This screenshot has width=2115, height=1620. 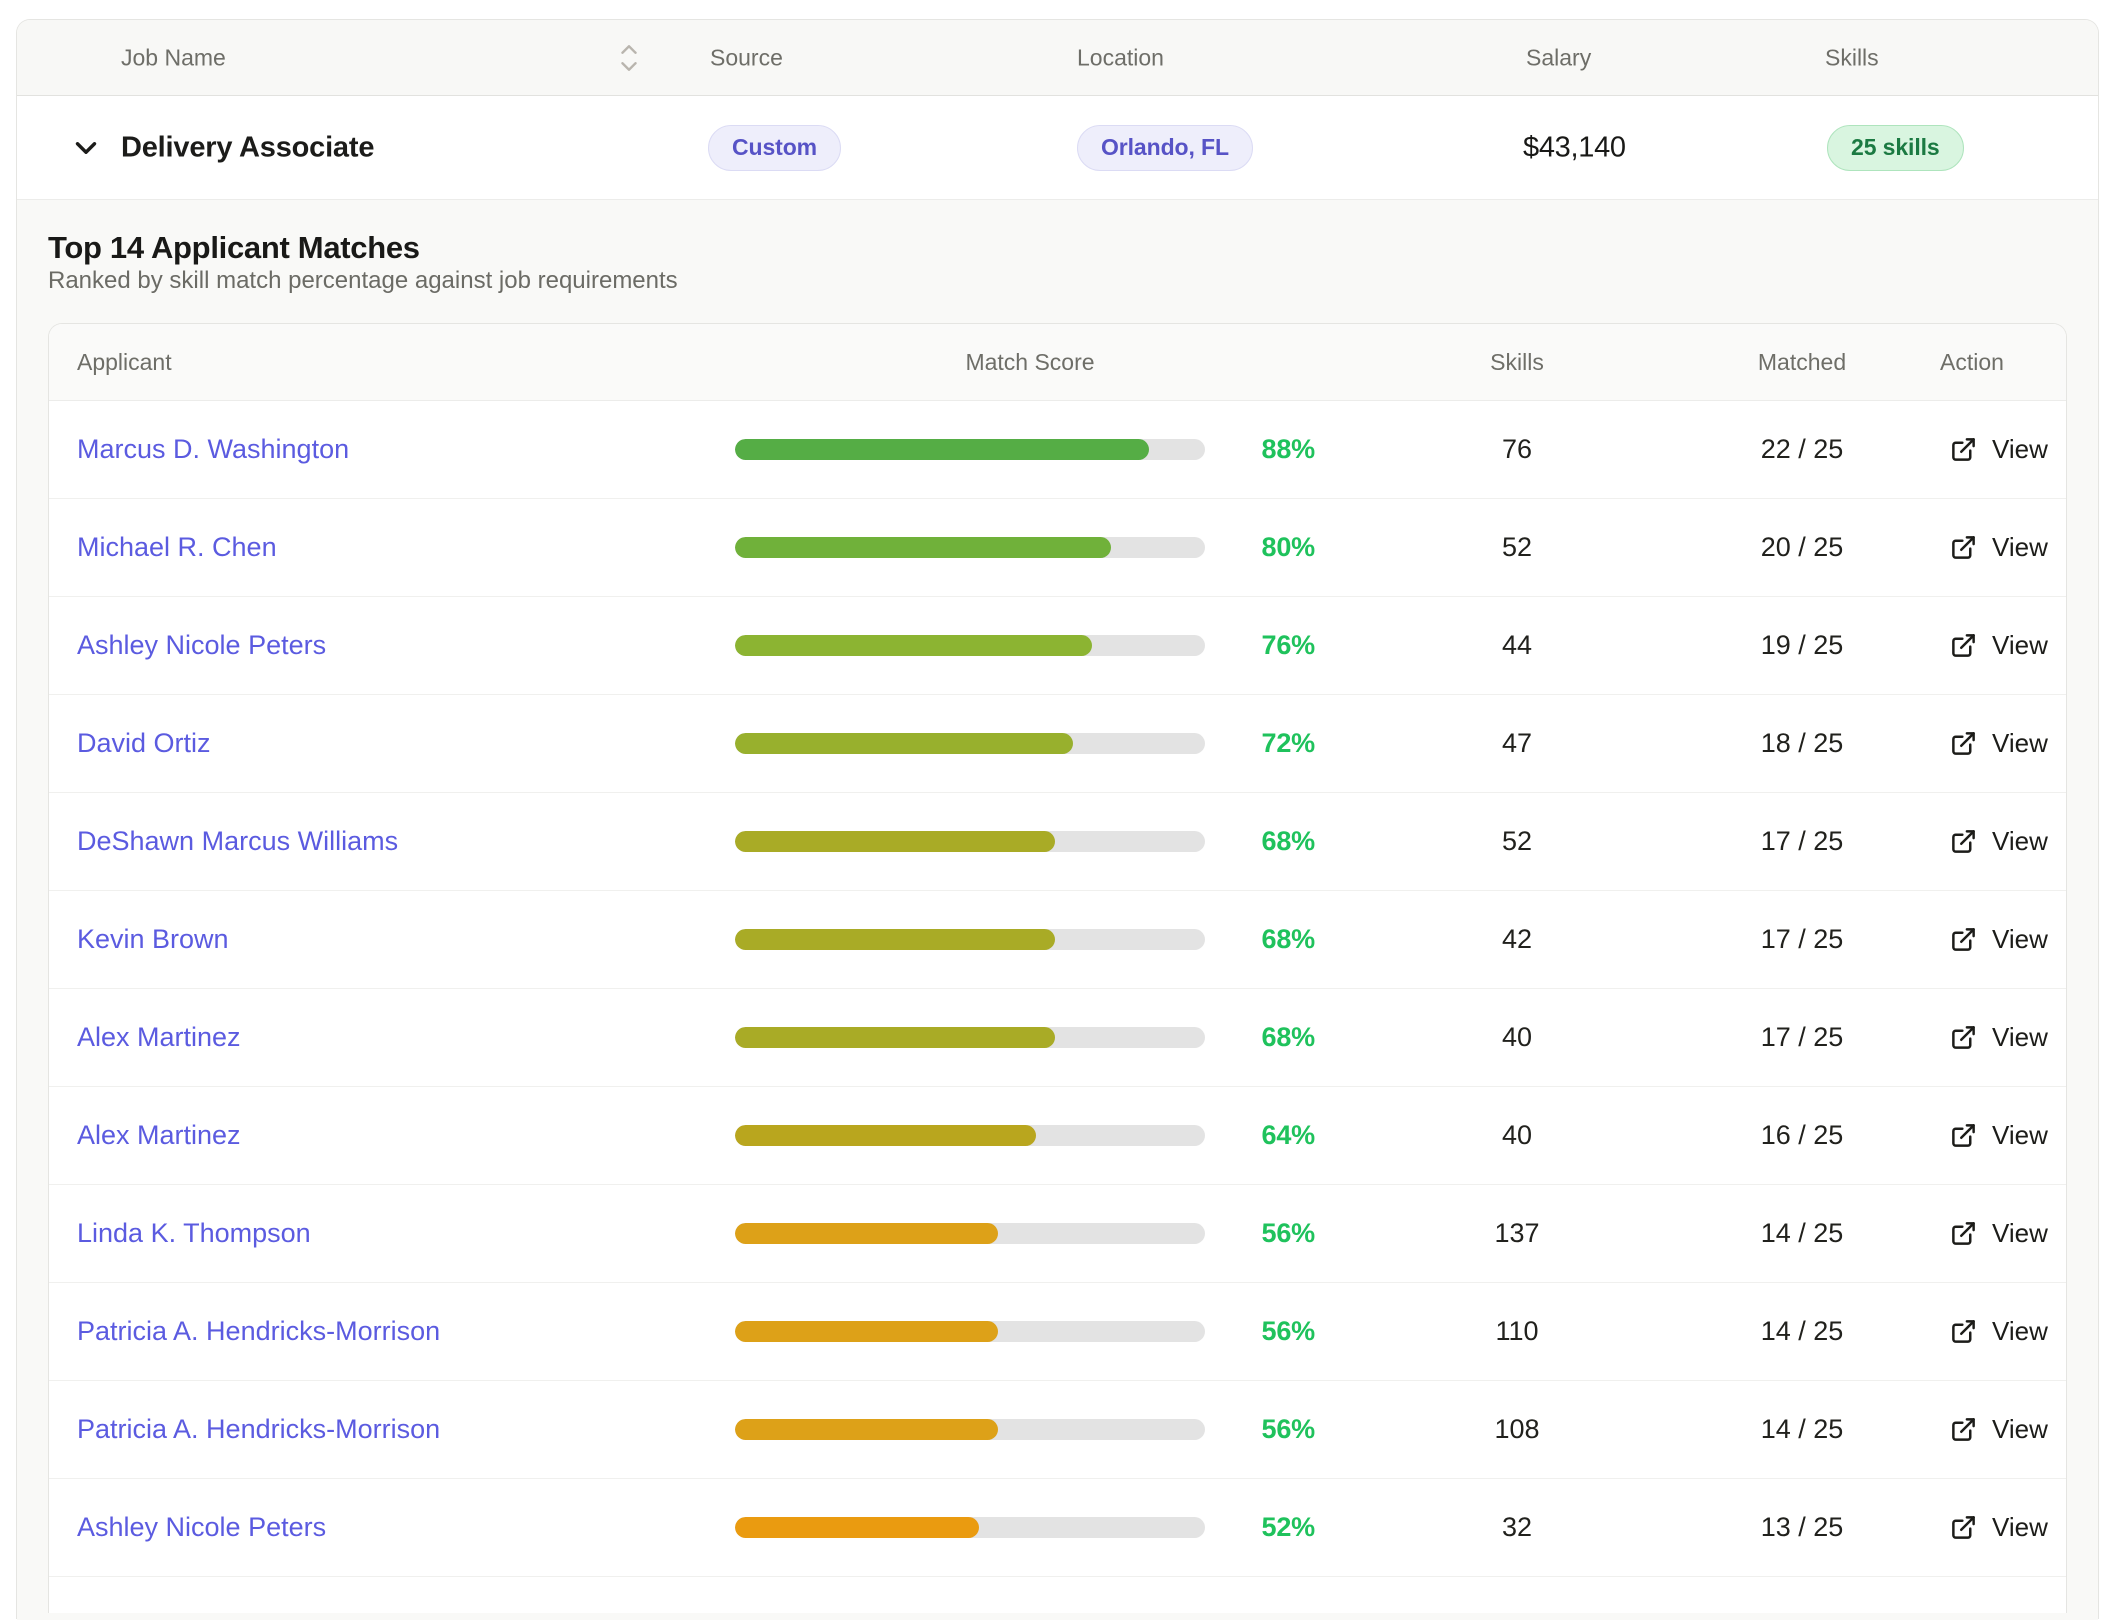 I want to click on skills-count: 32, so click(x=1517, y=1527).